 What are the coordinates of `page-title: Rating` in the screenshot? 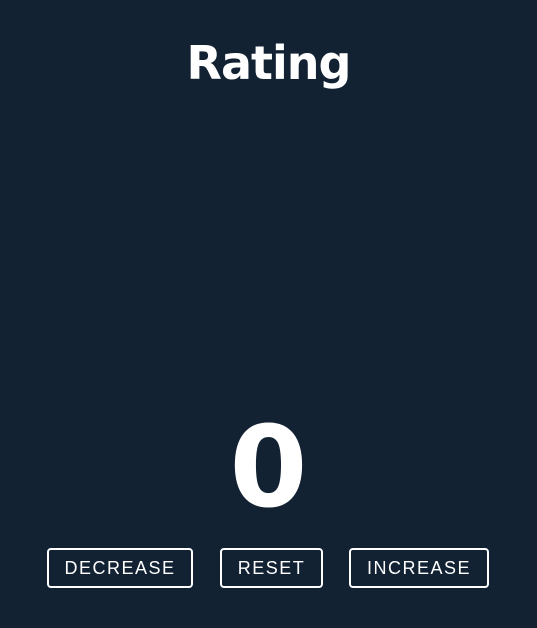 It's located at (269, 63).